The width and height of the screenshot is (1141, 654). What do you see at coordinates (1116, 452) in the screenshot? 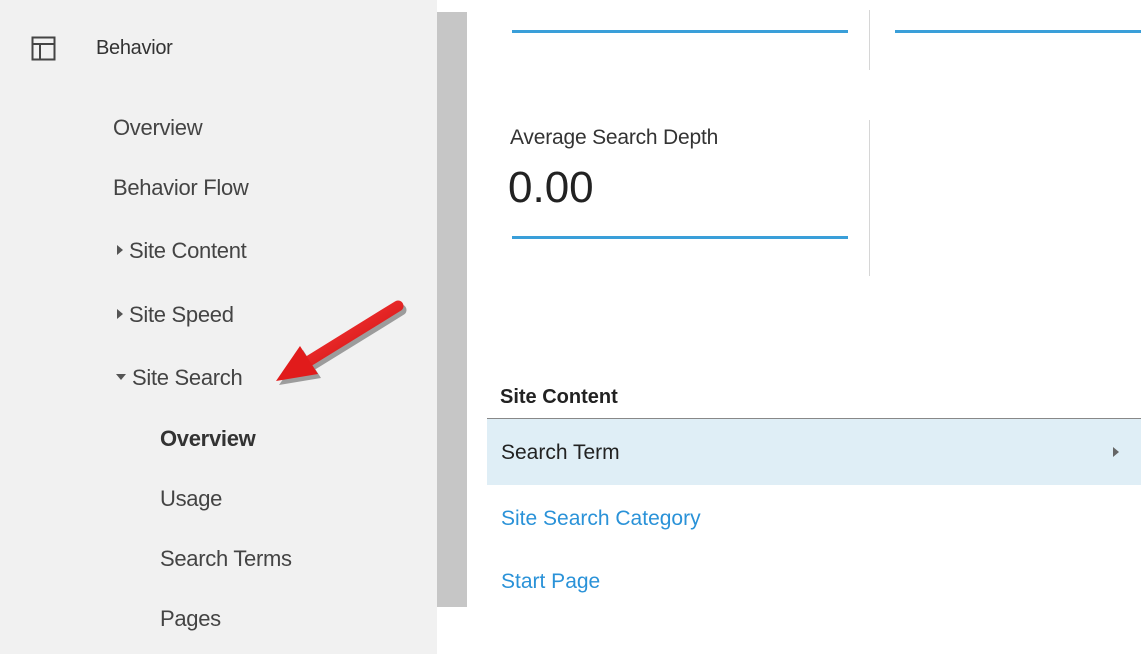
I see `chevron-right-icon` at bounding box center [1116, 452].